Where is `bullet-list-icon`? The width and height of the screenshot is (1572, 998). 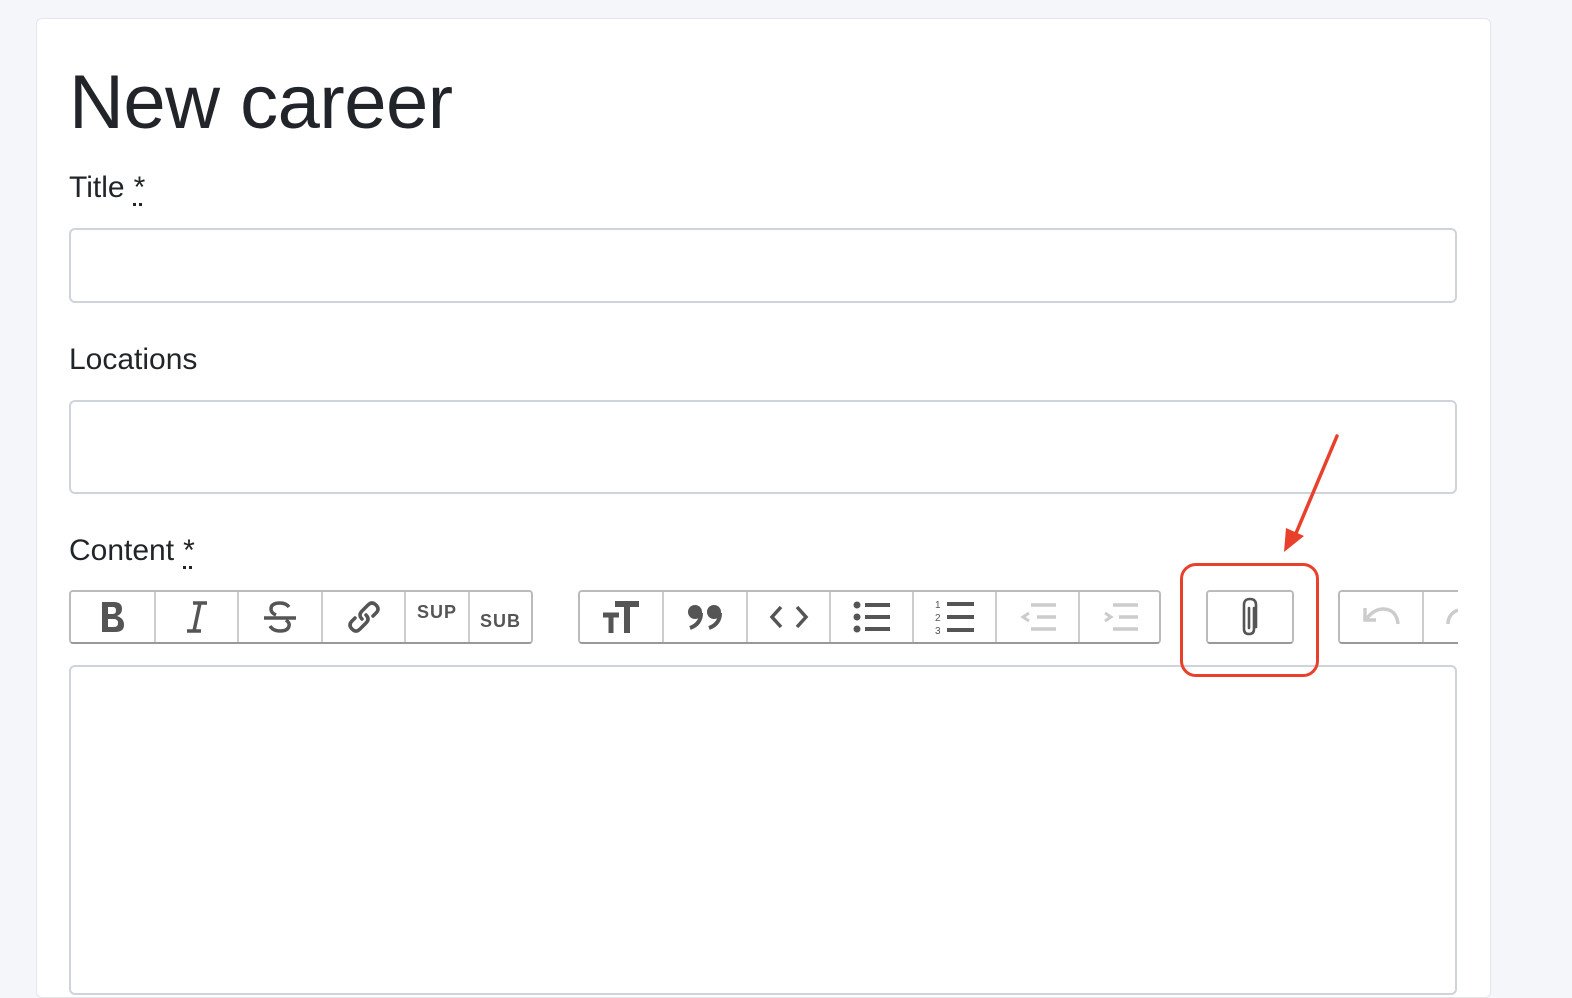
bullet-list-icon is located at coordinates (871, 617).